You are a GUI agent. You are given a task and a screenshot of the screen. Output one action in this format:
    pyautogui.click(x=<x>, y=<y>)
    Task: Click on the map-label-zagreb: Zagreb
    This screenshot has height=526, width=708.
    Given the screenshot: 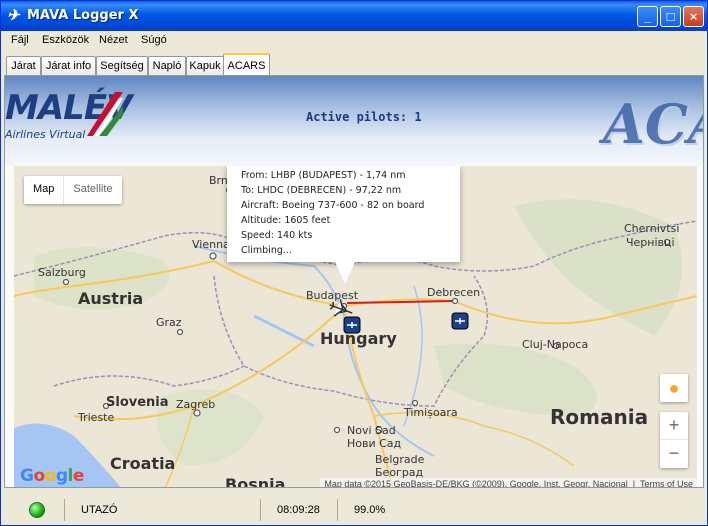 What is the action you would take?
    pyautogui.click(x=195, y=404)
    